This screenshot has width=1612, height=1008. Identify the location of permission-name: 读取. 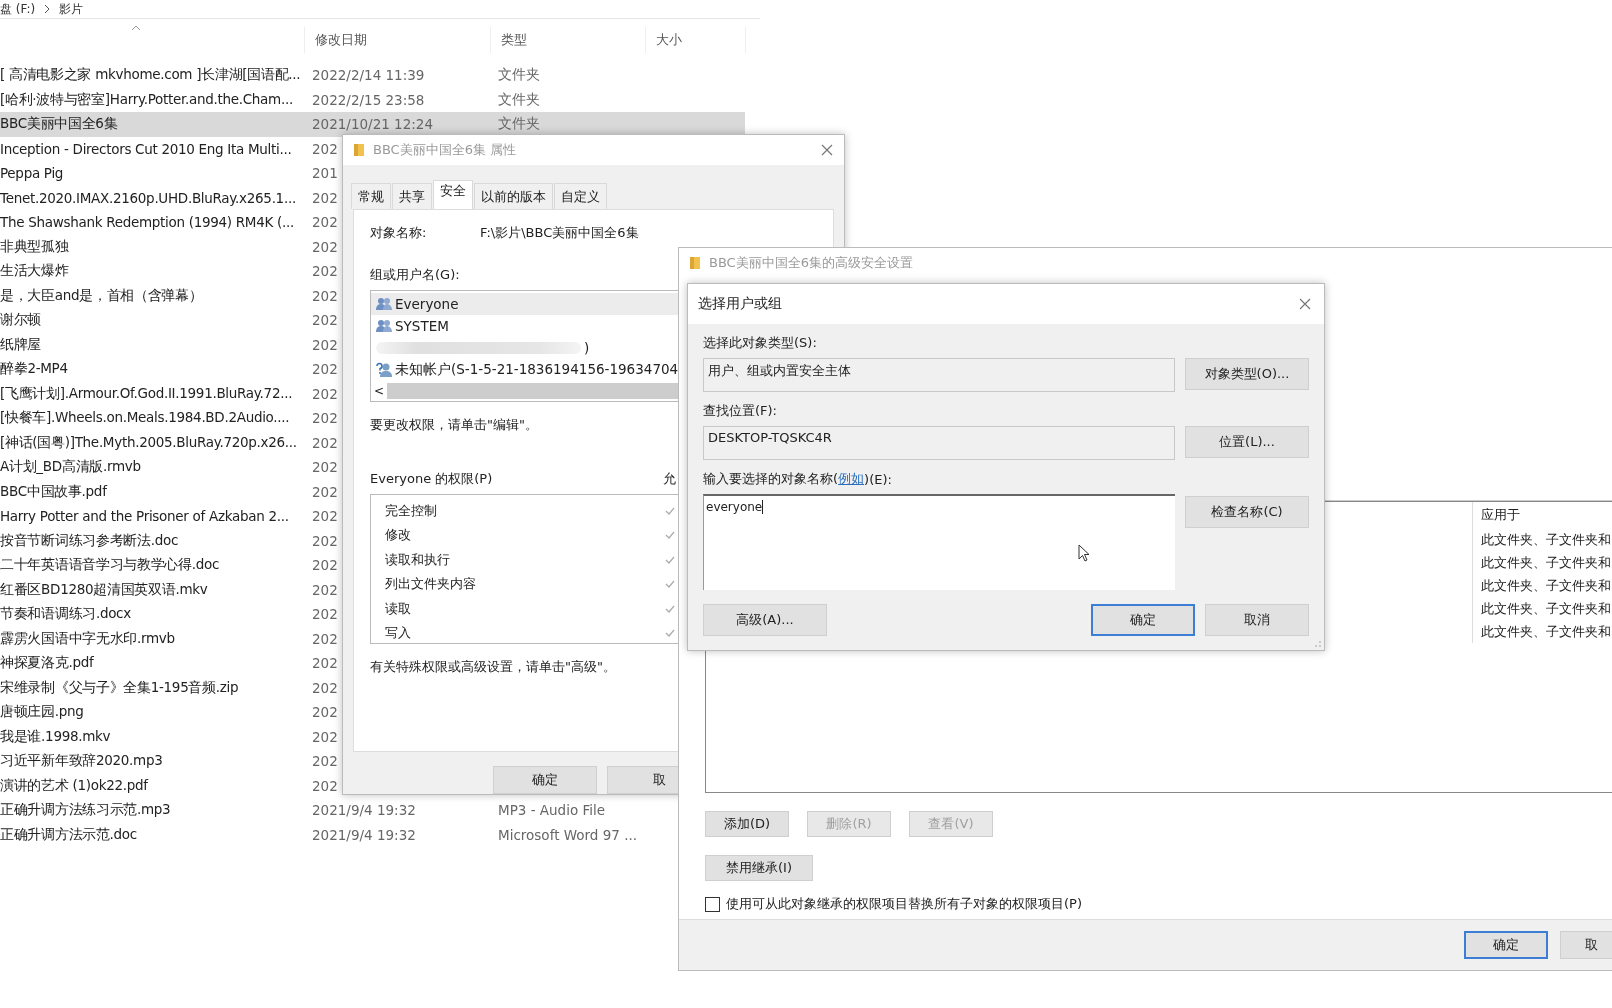
(398, 608).